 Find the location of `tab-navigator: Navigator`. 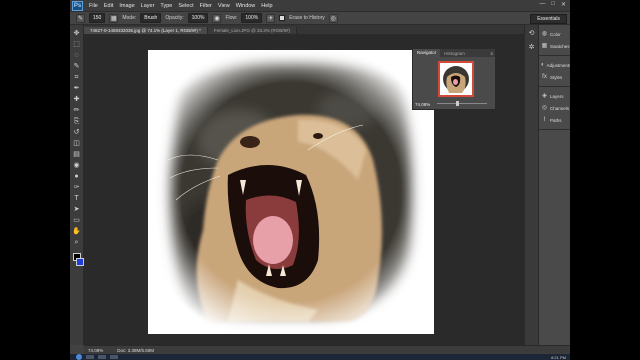

tab-navigator: Navigator is located at coordinates (427, 53).